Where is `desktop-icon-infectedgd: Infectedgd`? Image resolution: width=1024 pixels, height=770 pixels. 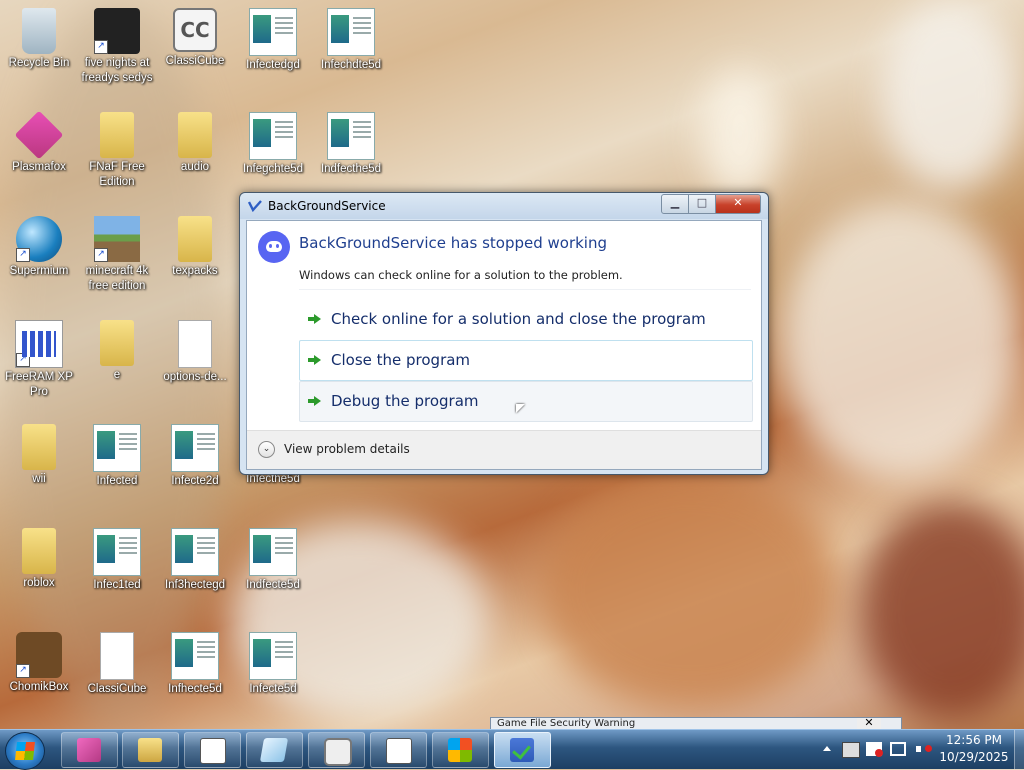 desktop-icon-infectedgd: Infectedgd is located at coordinates (273, 40).